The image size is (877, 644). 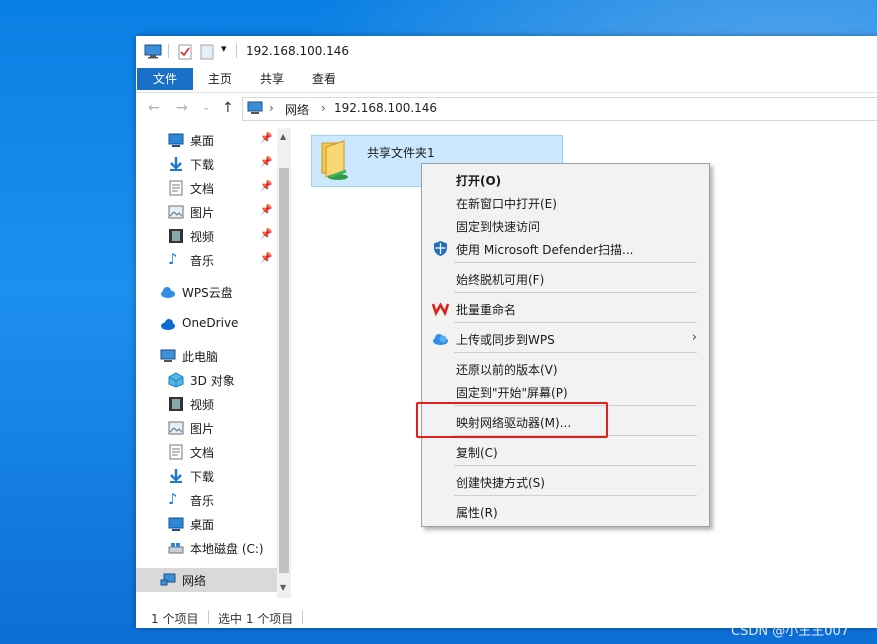 What do you see at coordinates (206, 236) in the screenshot?
I see `nav-item-videos: 视频 📌` at bounding box center [206, 236].